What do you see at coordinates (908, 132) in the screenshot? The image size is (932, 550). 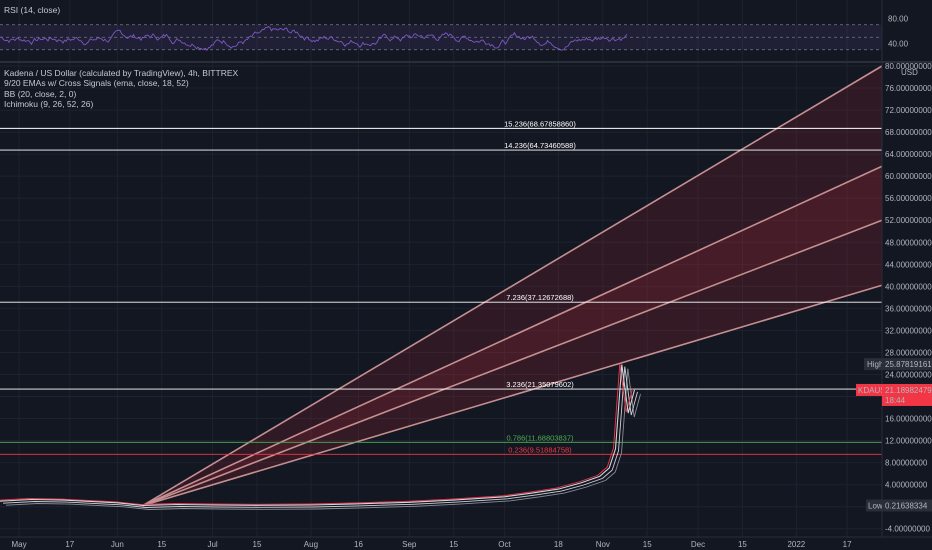 I see `price-tick-label: 68.00000000` at bounding box center [908, 132].